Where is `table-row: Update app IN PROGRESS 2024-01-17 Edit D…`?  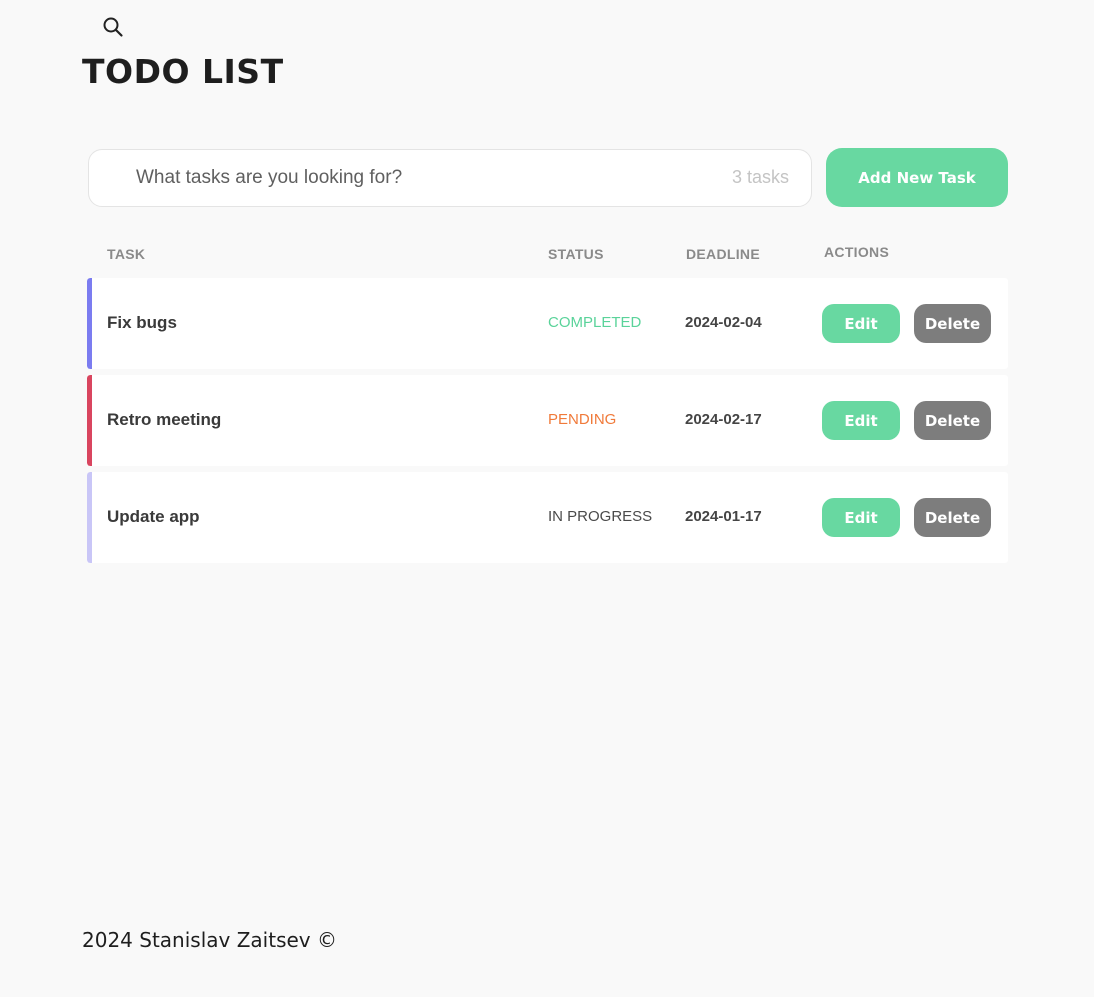 table-row: Update app IN PROGRESS 2024-01-17 Edit D… is located at coordinates (547, 517).